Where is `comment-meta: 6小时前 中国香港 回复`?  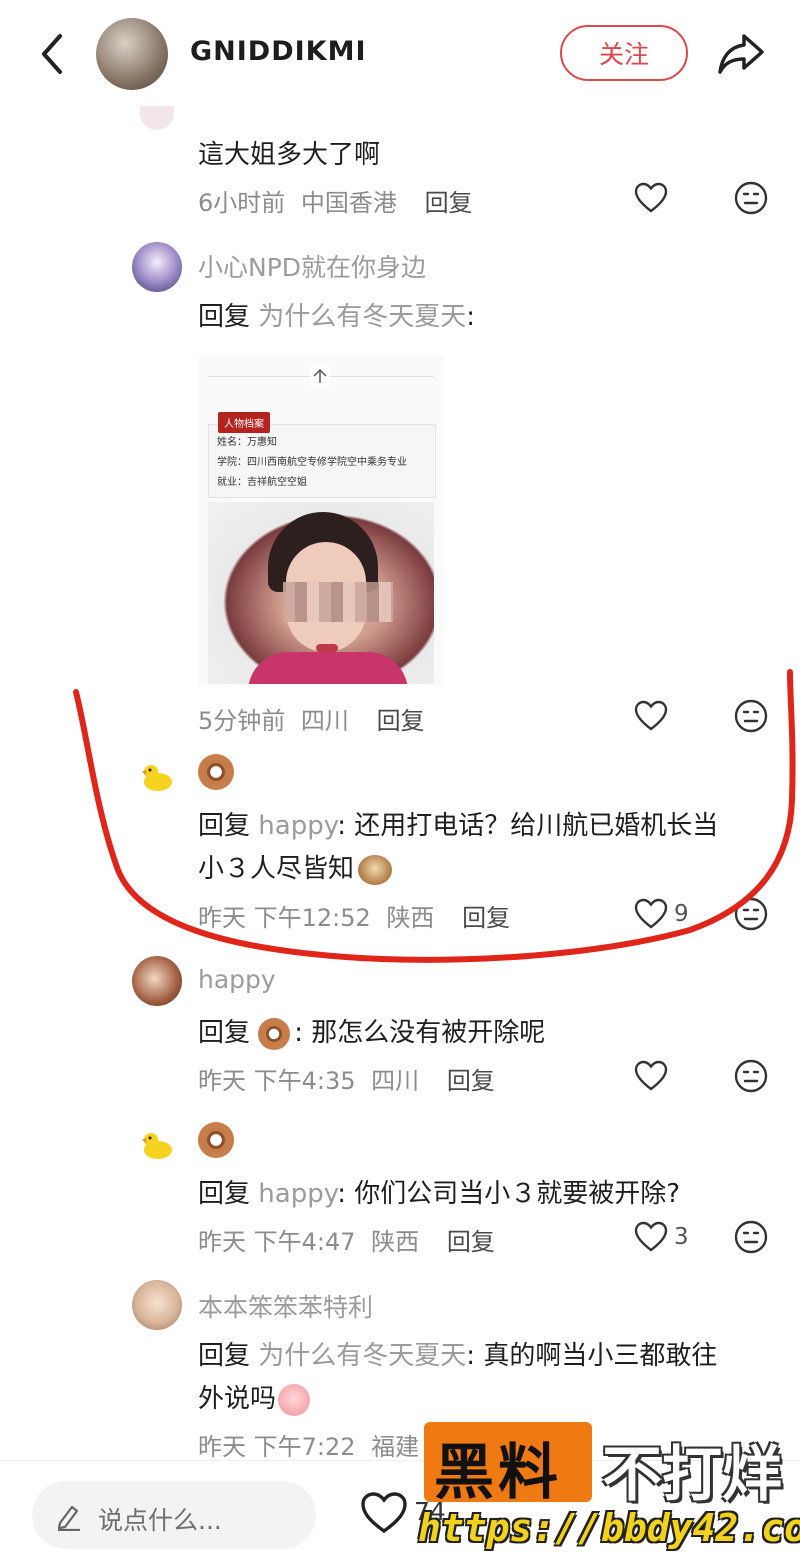
comment-meta: 6小时前 中国香港 回复 is located at coordinates (335, 200).